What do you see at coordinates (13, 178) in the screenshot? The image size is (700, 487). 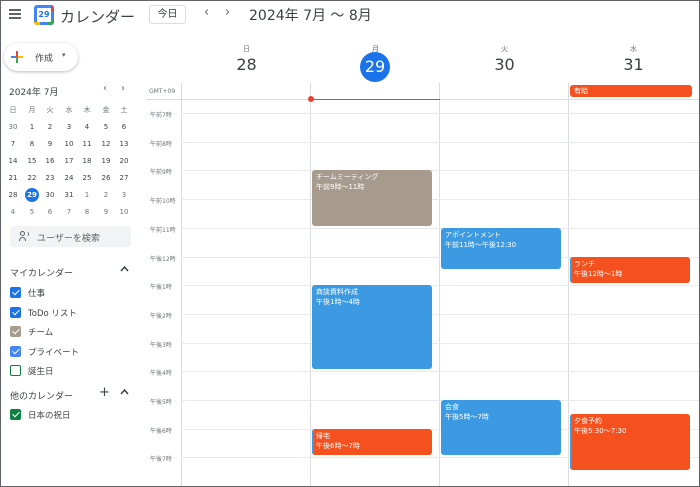 I see `mini-calendar-day: 21` at bounding box center [13, 178].